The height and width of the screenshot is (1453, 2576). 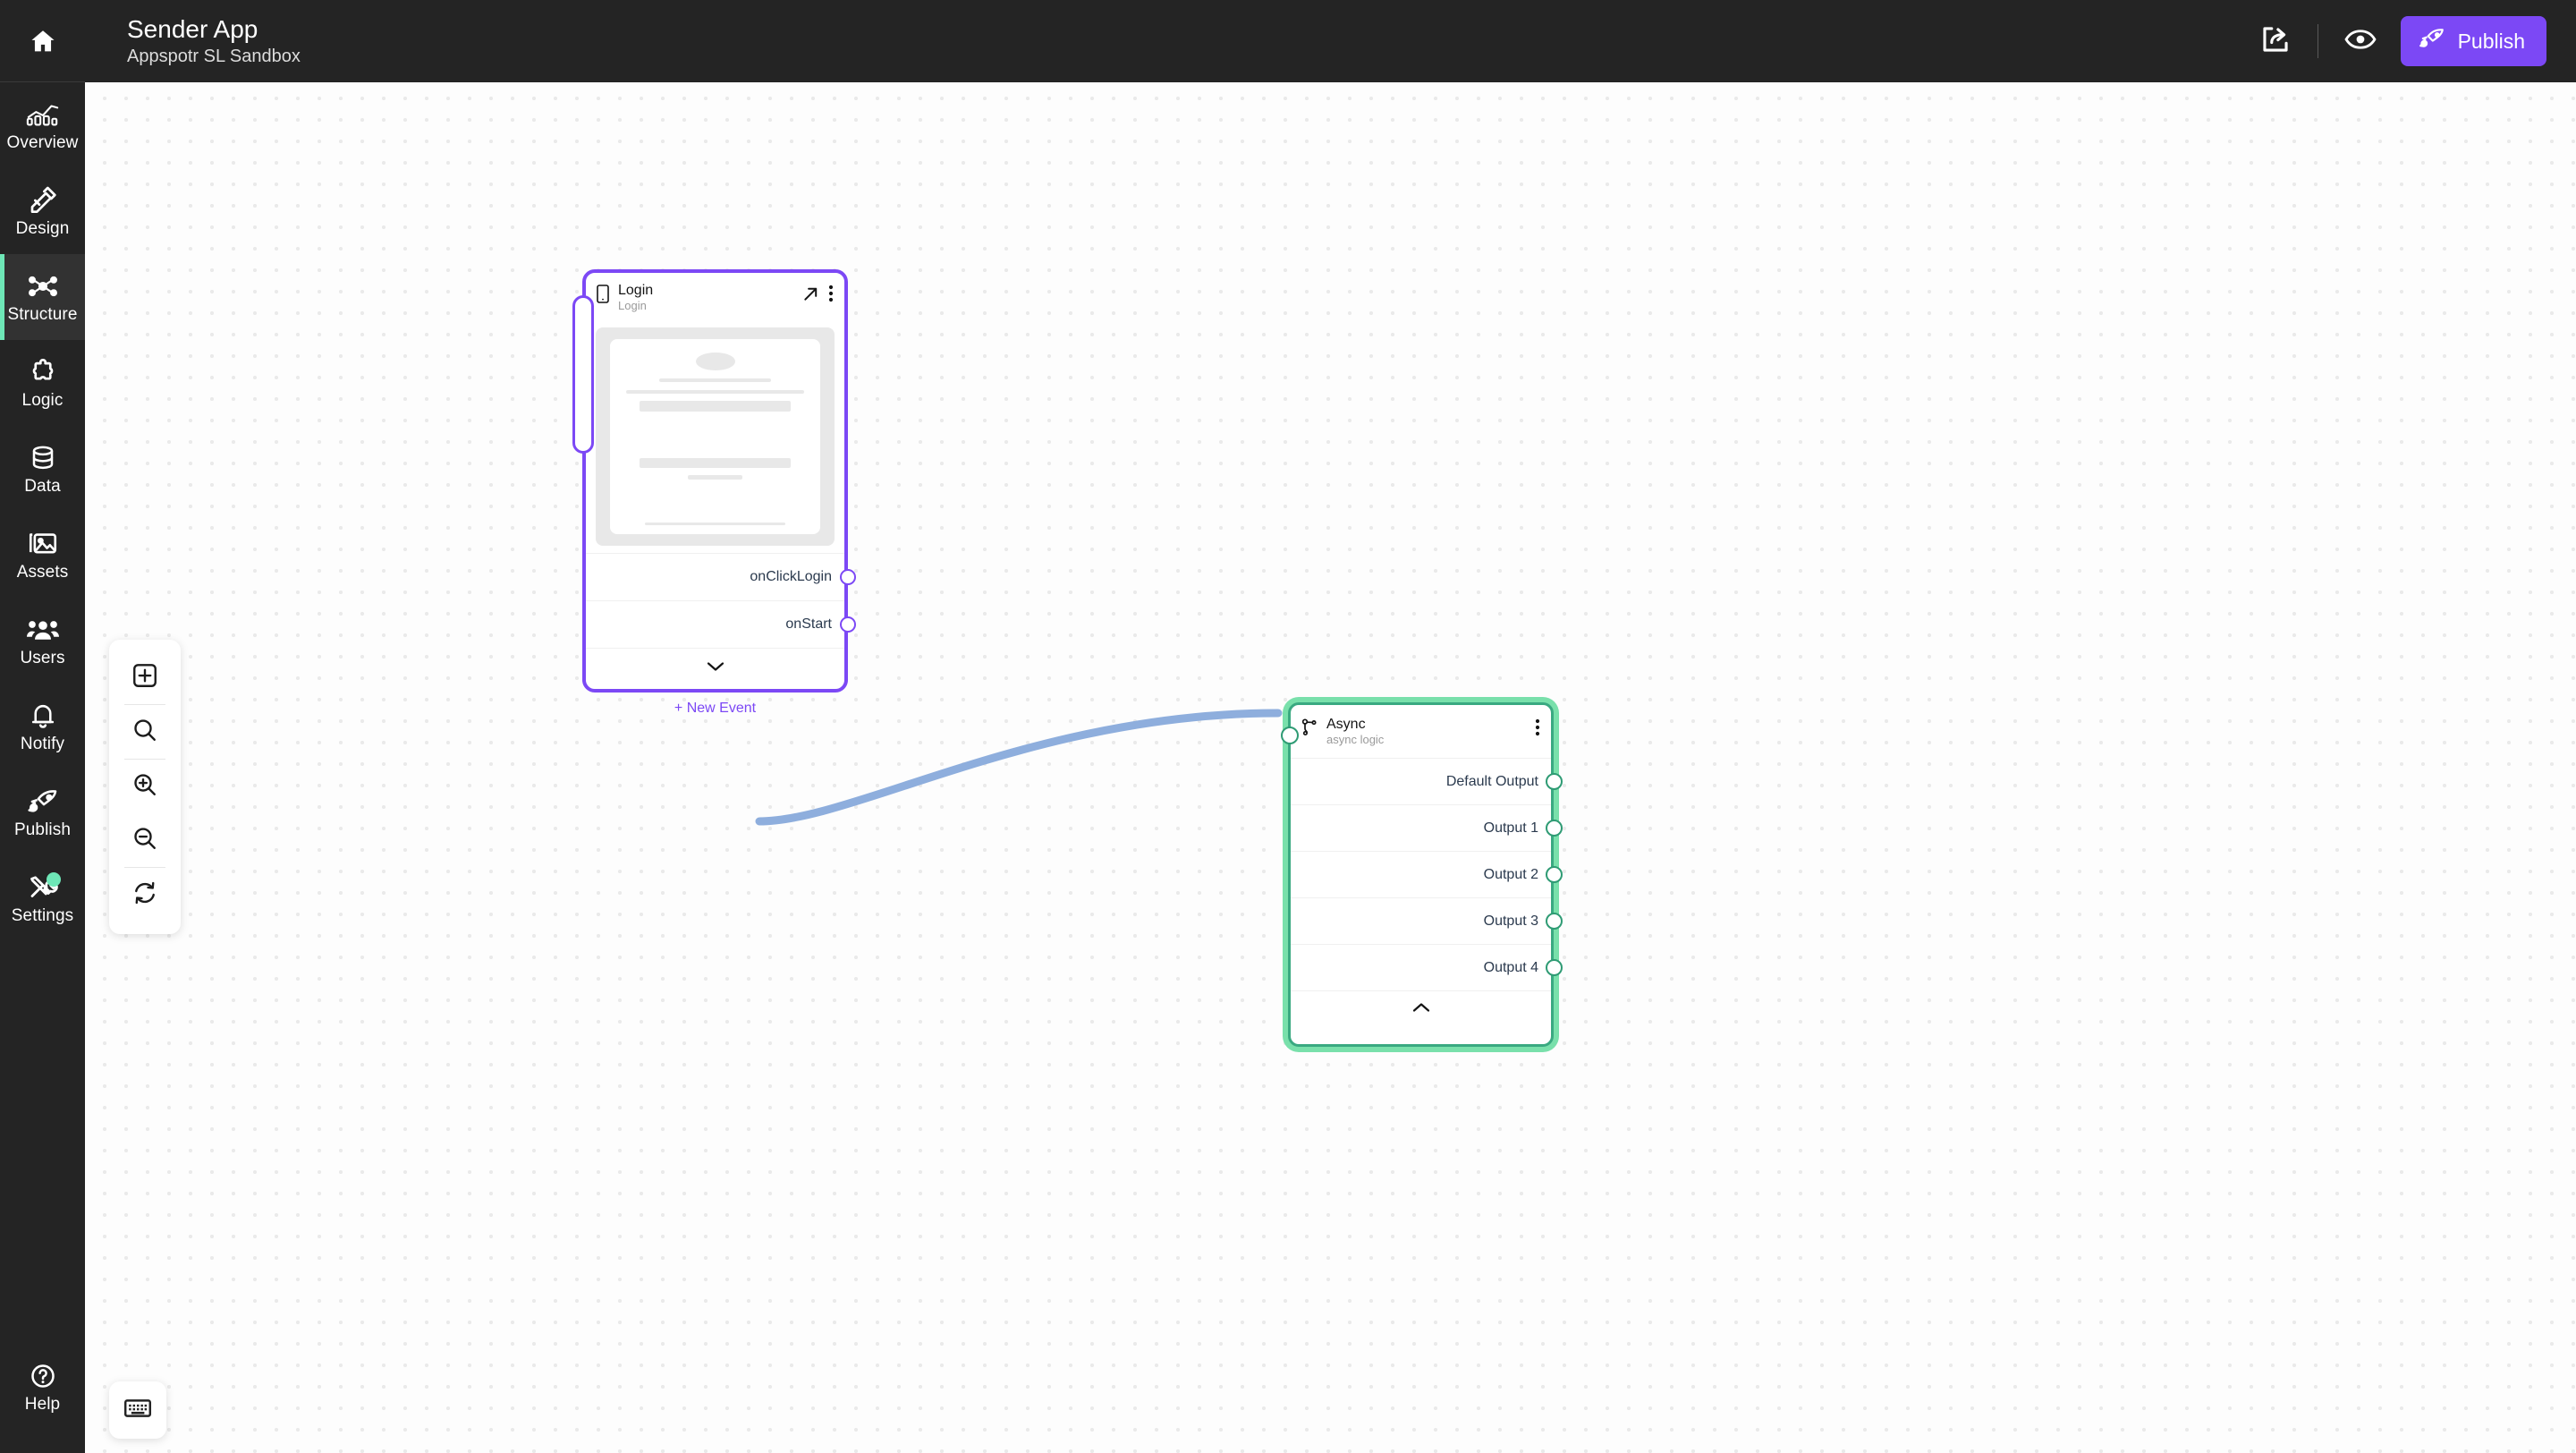 I want to click on sidebar-item-structure: Structure, so click(x=42, y=297).